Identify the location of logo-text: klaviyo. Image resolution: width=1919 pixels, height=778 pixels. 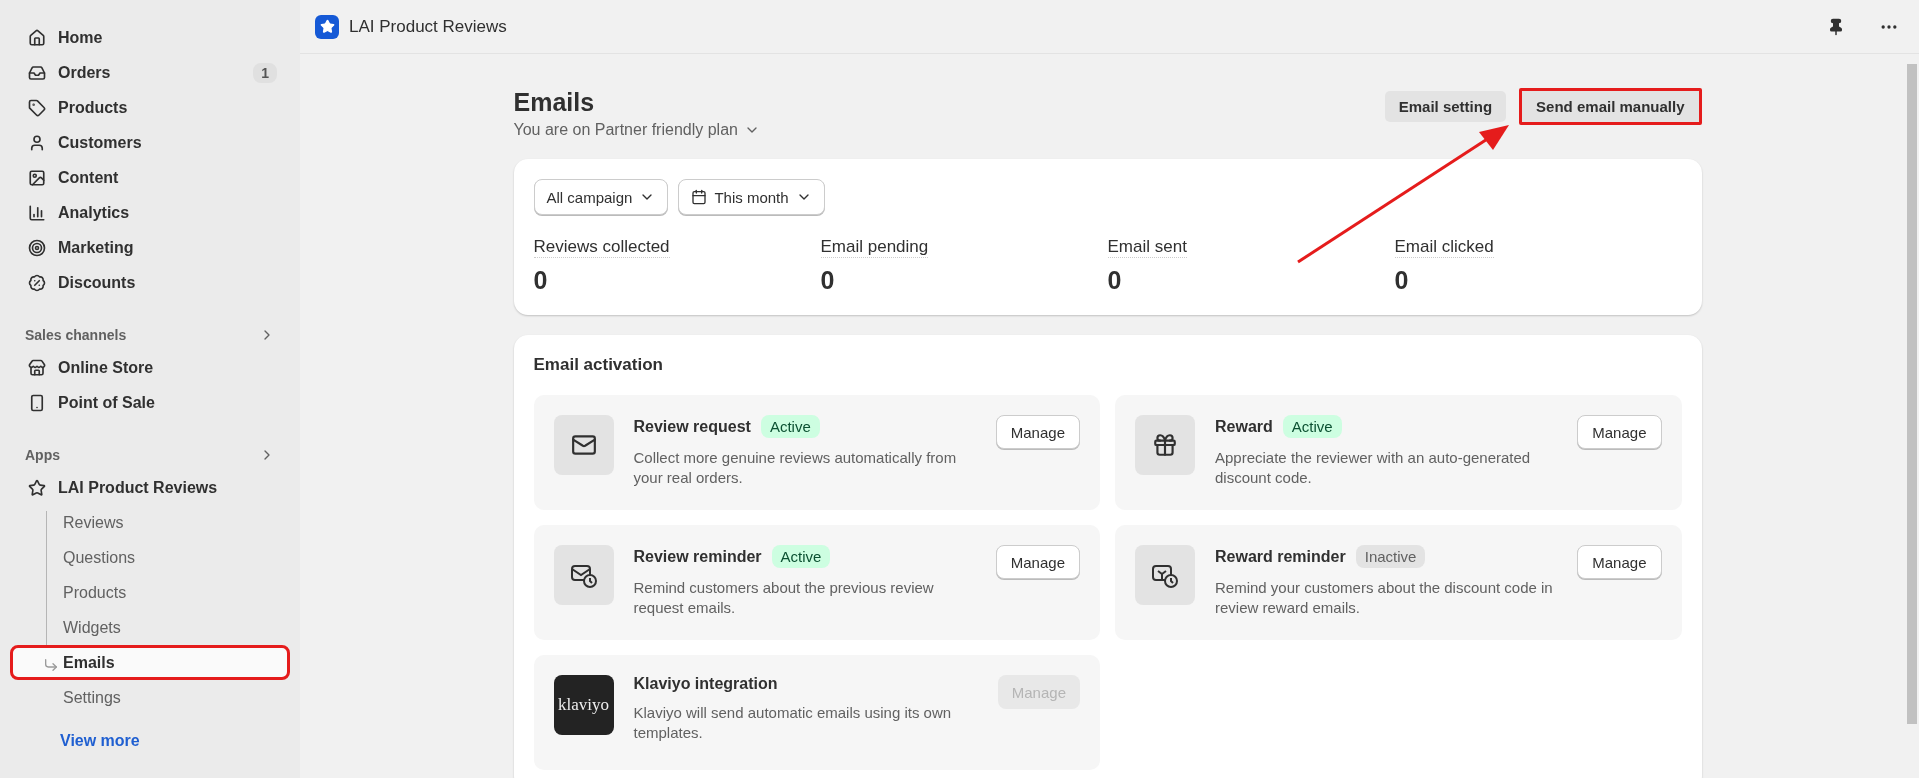
(583, 705).